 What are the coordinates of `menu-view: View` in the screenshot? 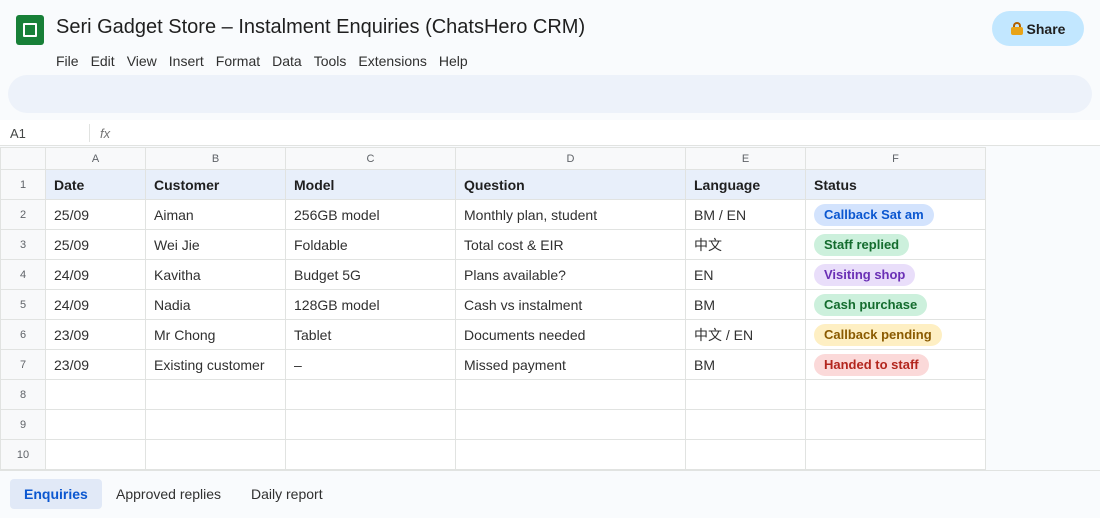 It's located at (142, 61).